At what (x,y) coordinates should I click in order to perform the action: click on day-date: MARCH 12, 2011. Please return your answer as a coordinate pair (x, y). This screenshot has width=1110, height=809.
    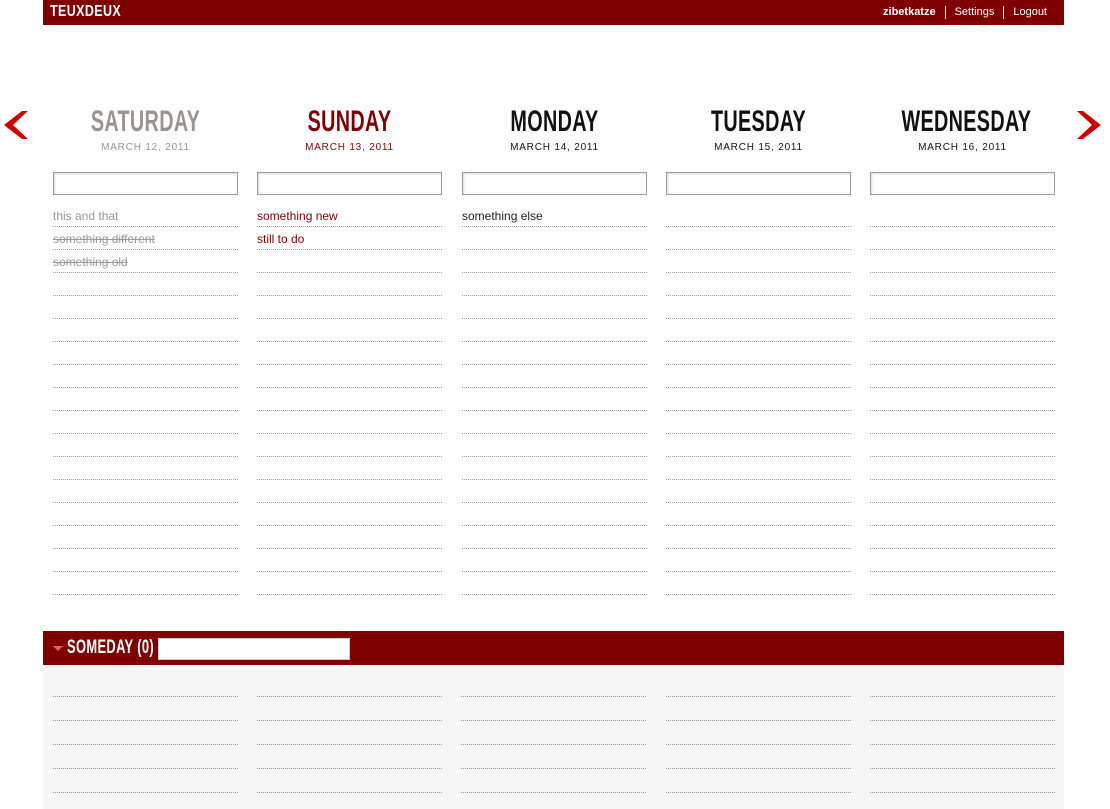
    Looking at the image, I should click on (145, 147).